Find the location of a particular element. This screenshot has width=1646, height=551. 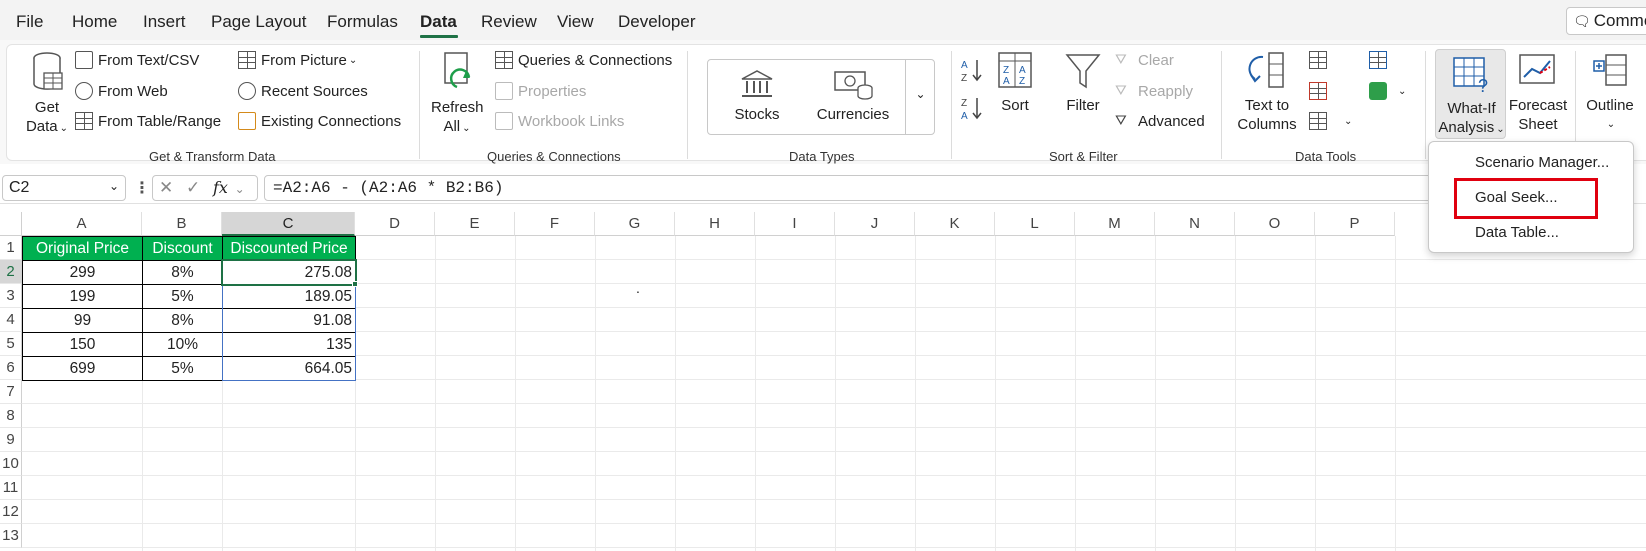

tab-insert: Insert is located at coordinates (164, 22).